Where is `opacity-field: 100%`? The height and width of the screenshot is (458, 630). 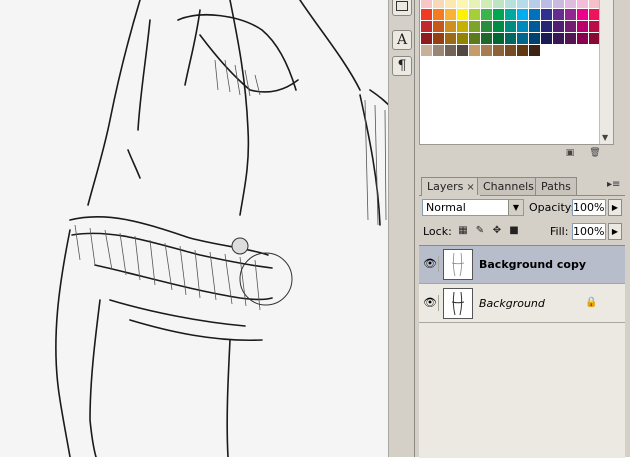
opacity-field: 100% is located at coordinates (589, 207).